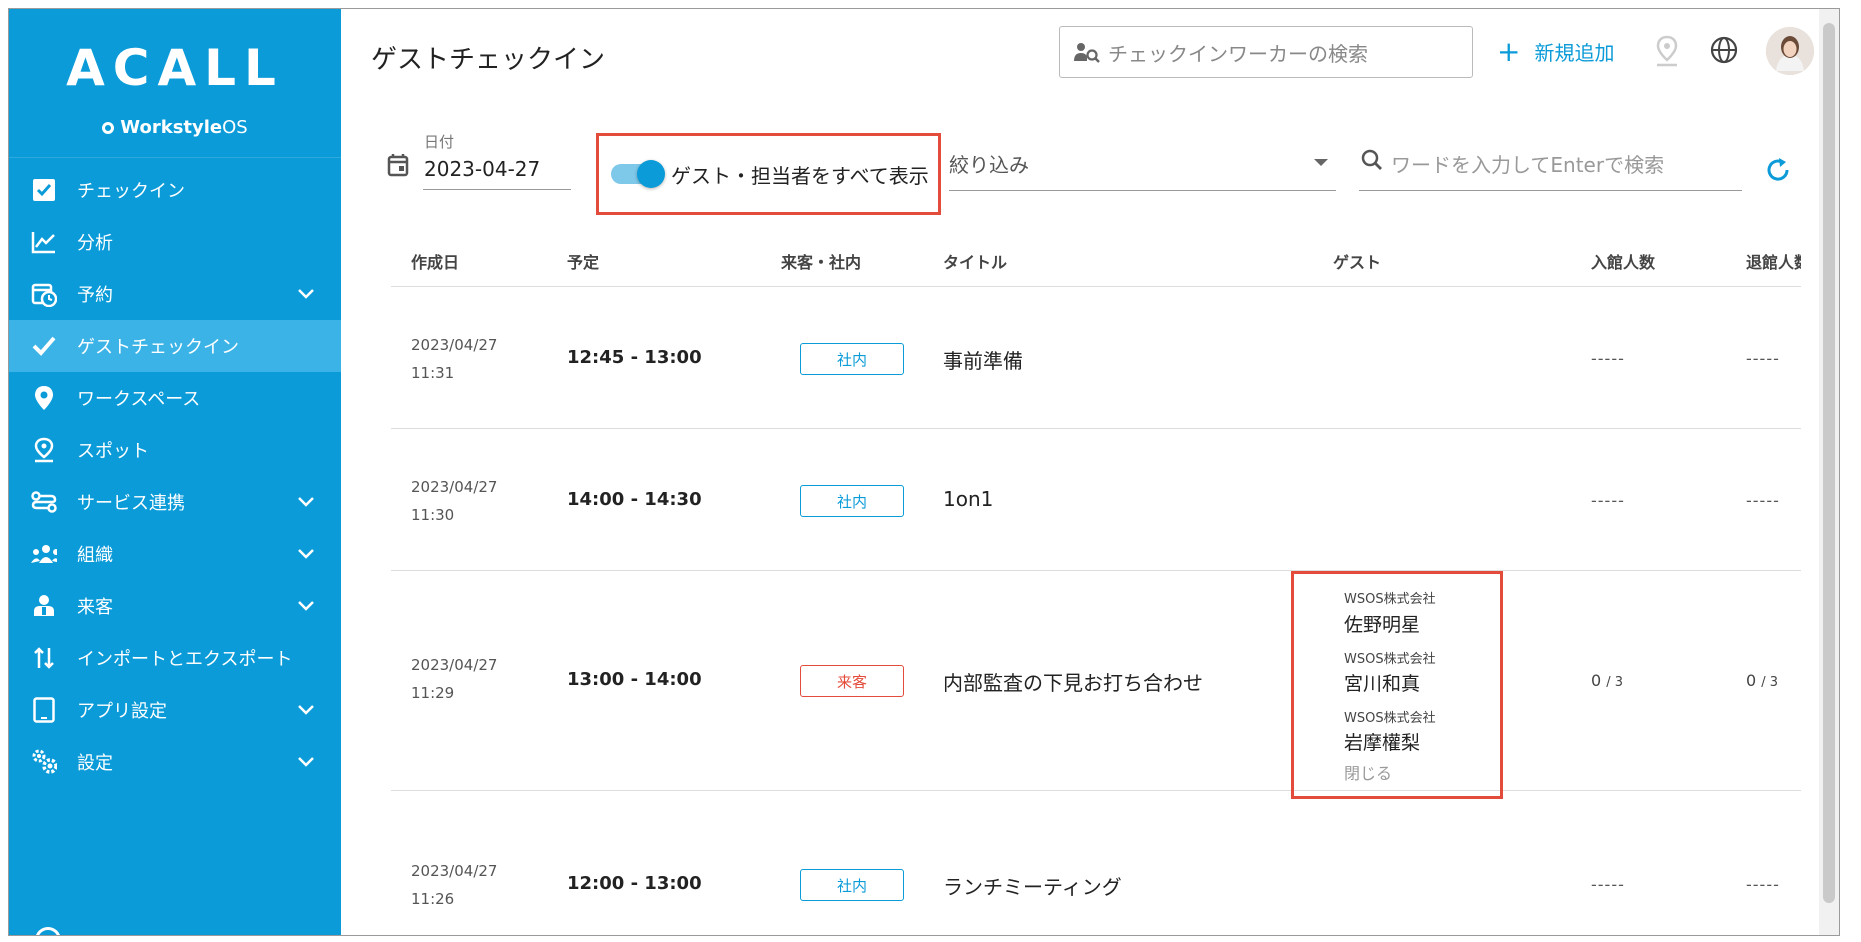 This screenshot has width=1861, height=942. Describe the element at coordinates (44, 190) in the screenshot. I see `checkbox-icon` at that location.